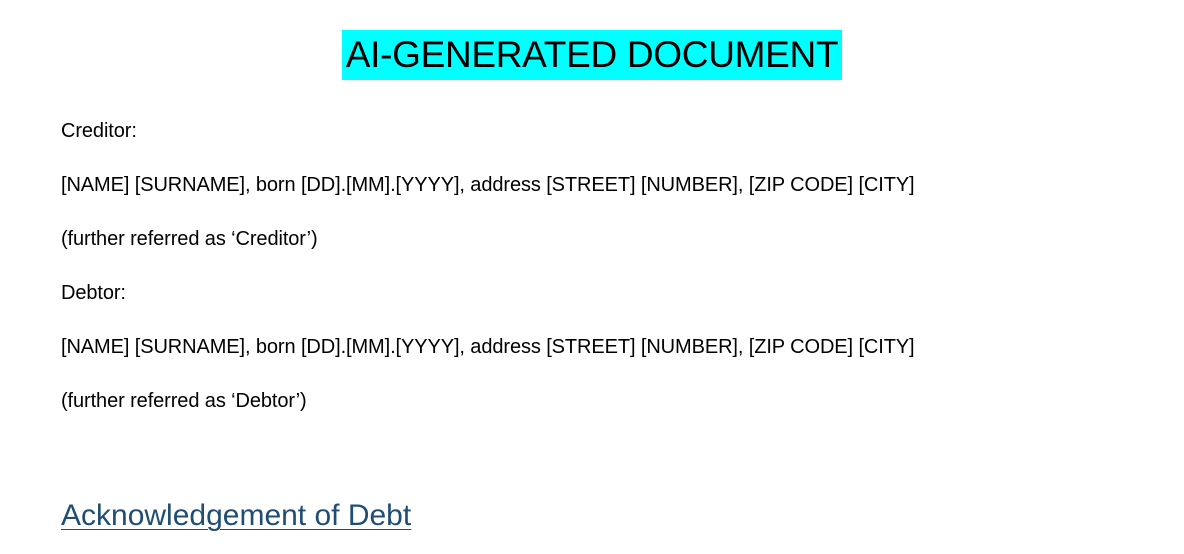 This screenshot has height=554, width=1184. I want to click on banner-container: AI-GENERATED DOCUMENT, so click(592, 55).